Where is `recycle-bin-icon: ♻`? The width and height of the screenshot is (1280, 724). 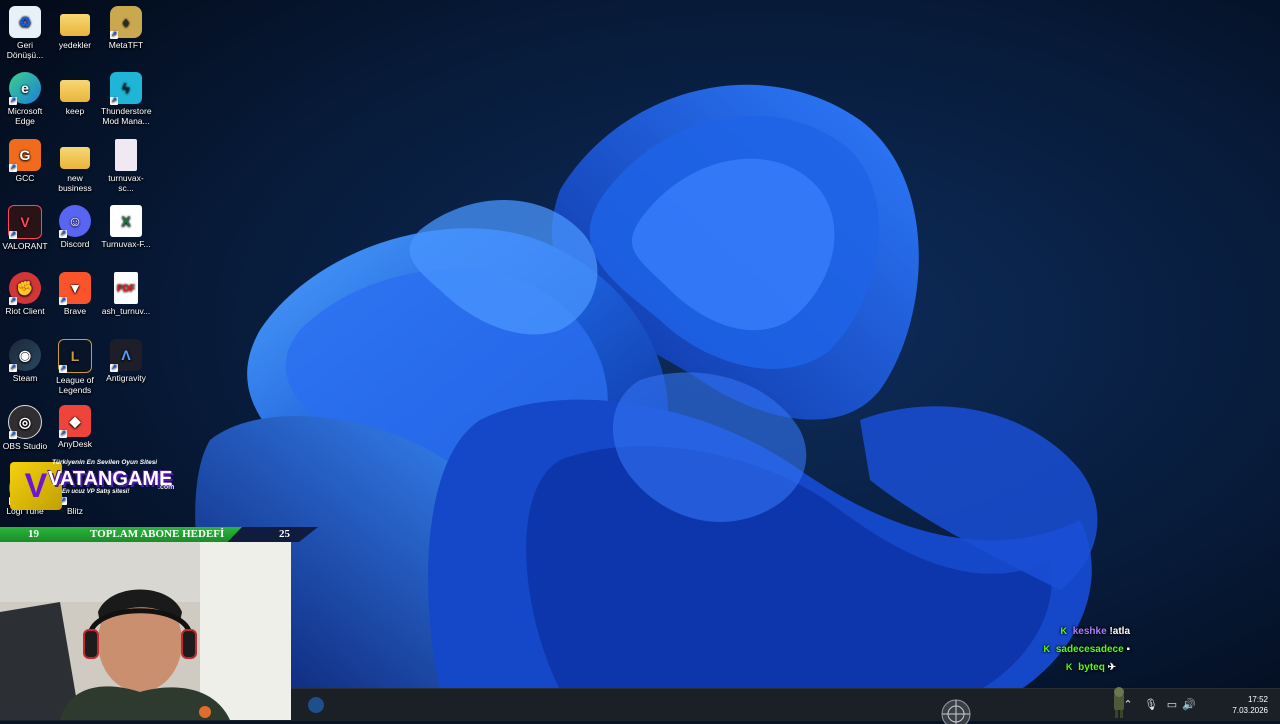 recycle-bin-icon: ♻ is located at coordinates (25, 22).